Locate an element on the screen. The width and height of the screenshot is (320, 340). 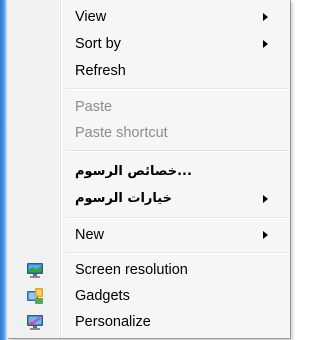
menu-item-label: Paste shortcut is located at coordinates (121, 133).